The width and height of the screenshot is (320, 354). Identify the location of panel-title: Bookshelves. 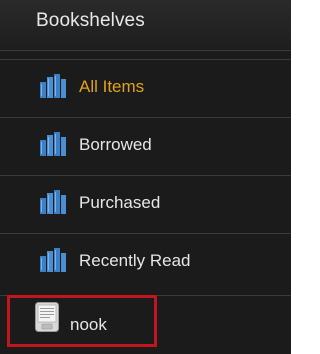
(90, 20).